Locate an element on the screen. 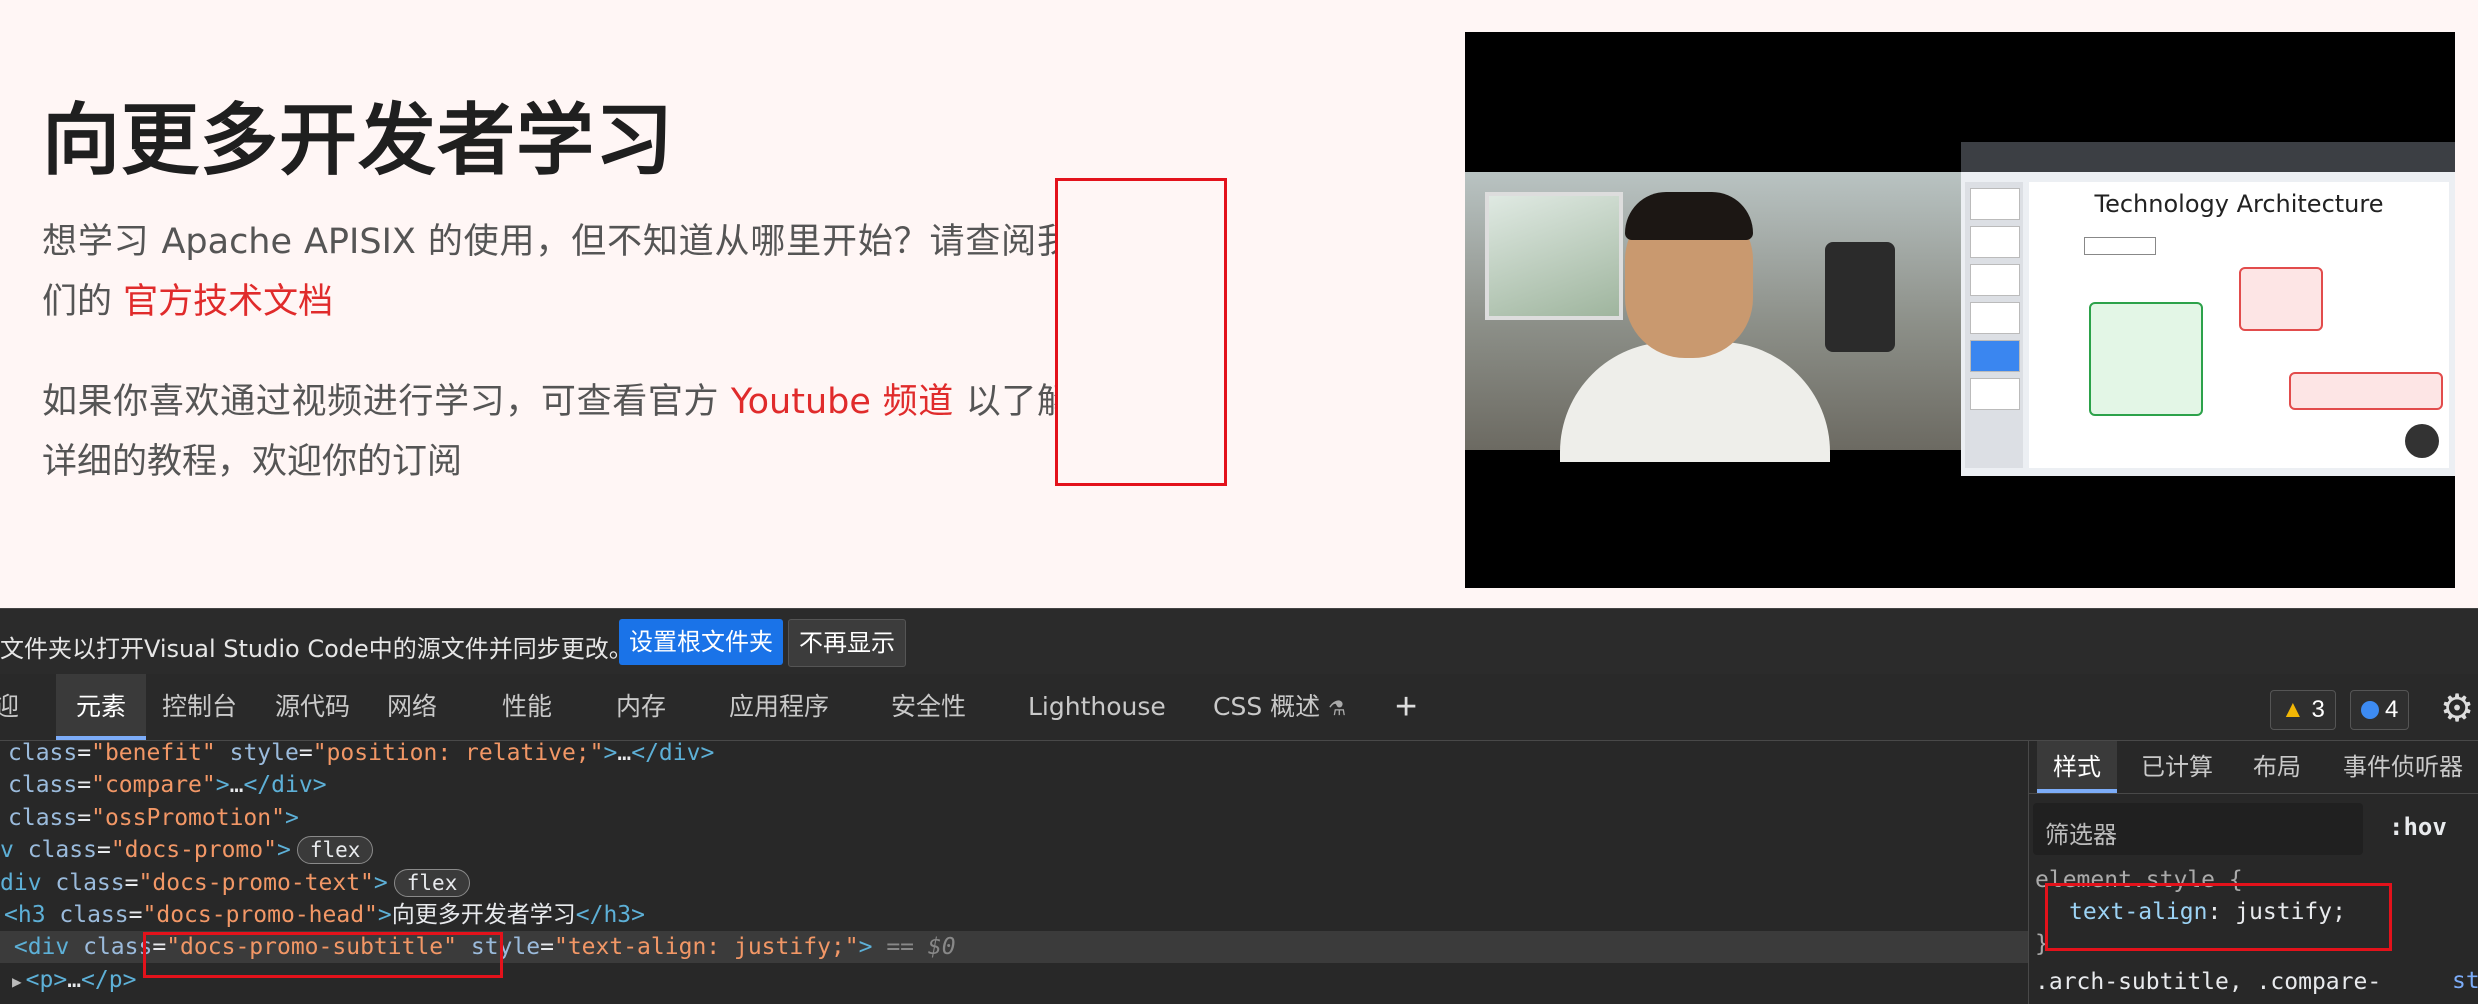 This screenshot has height=1004, width=2478. set-root-folder-button: 设置根文件夹 is located at coordinates (701, 642).